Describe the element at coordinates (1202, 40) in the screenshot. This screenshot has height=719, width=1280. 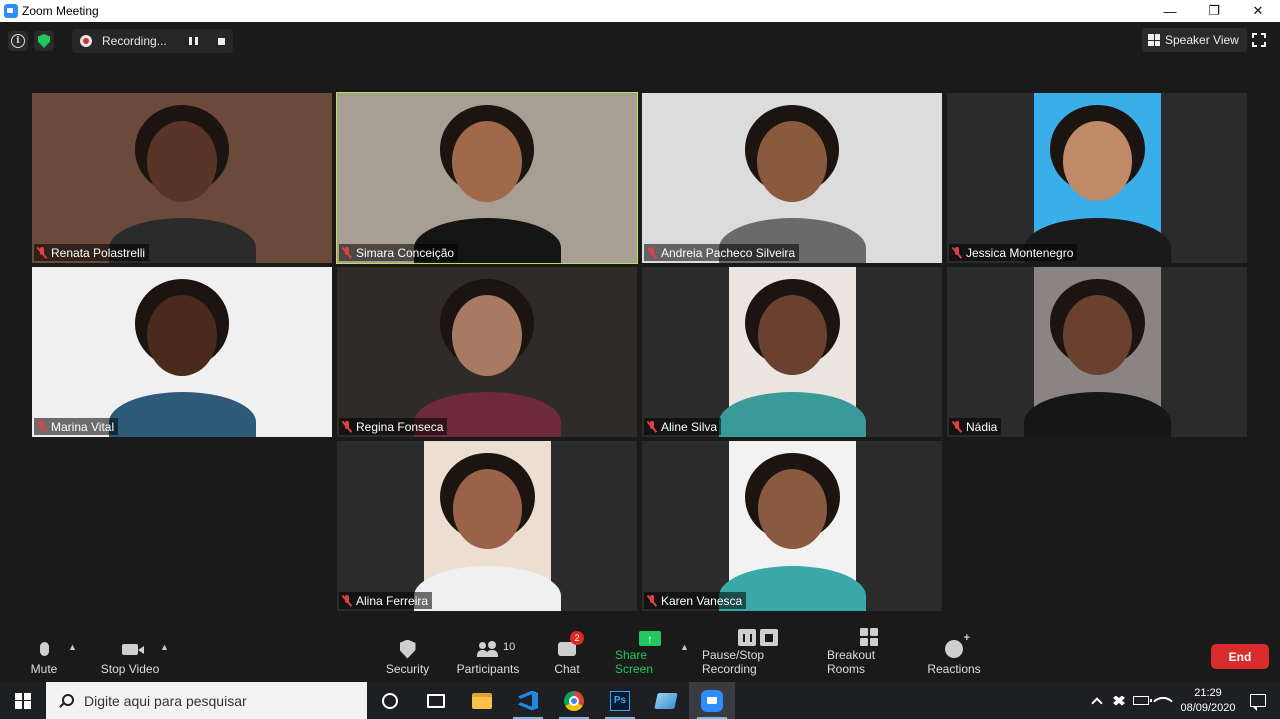
I see `speaker-view-label: Speaker View` at that location.